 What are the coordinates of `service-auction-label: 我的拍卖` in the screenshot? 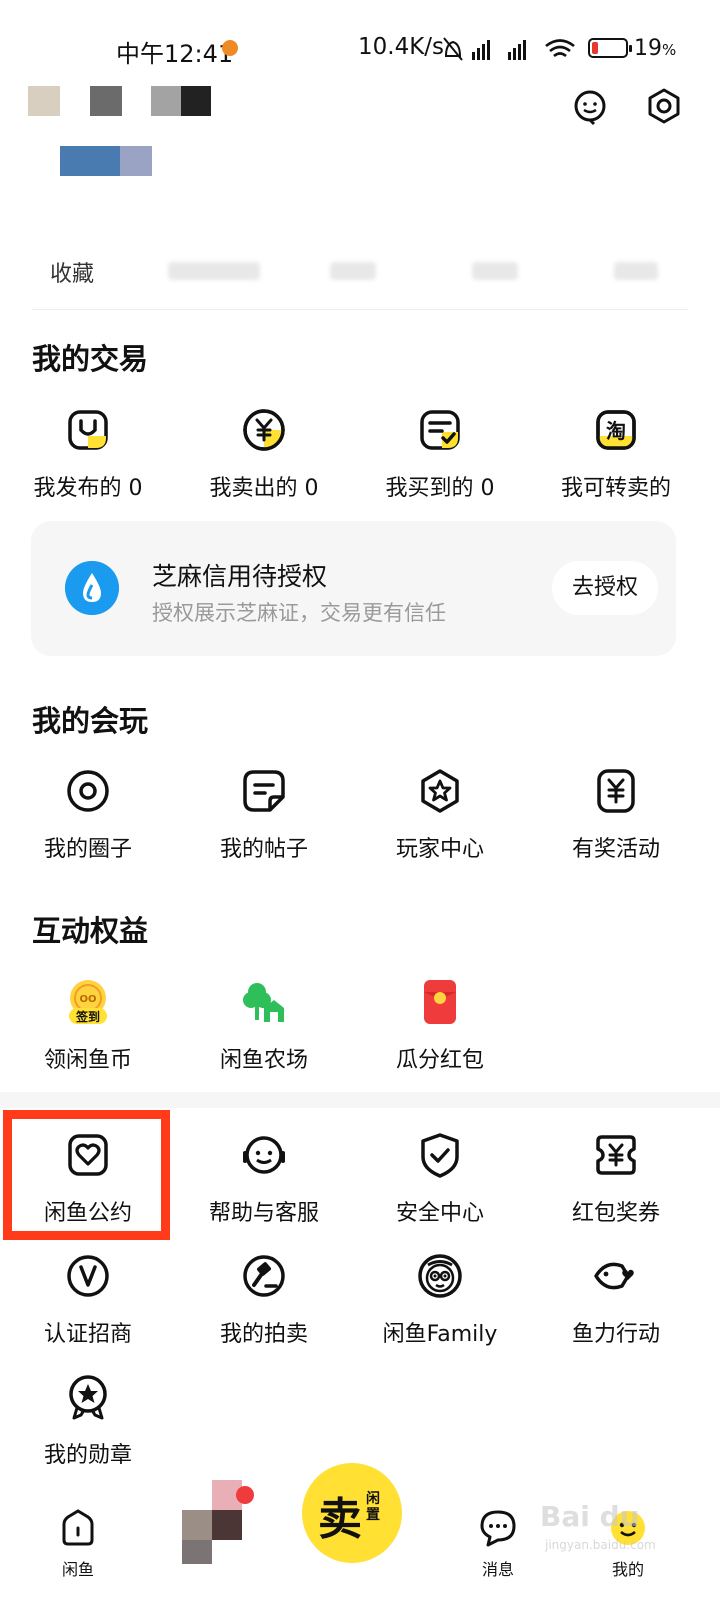 It's located at (263, 1334).